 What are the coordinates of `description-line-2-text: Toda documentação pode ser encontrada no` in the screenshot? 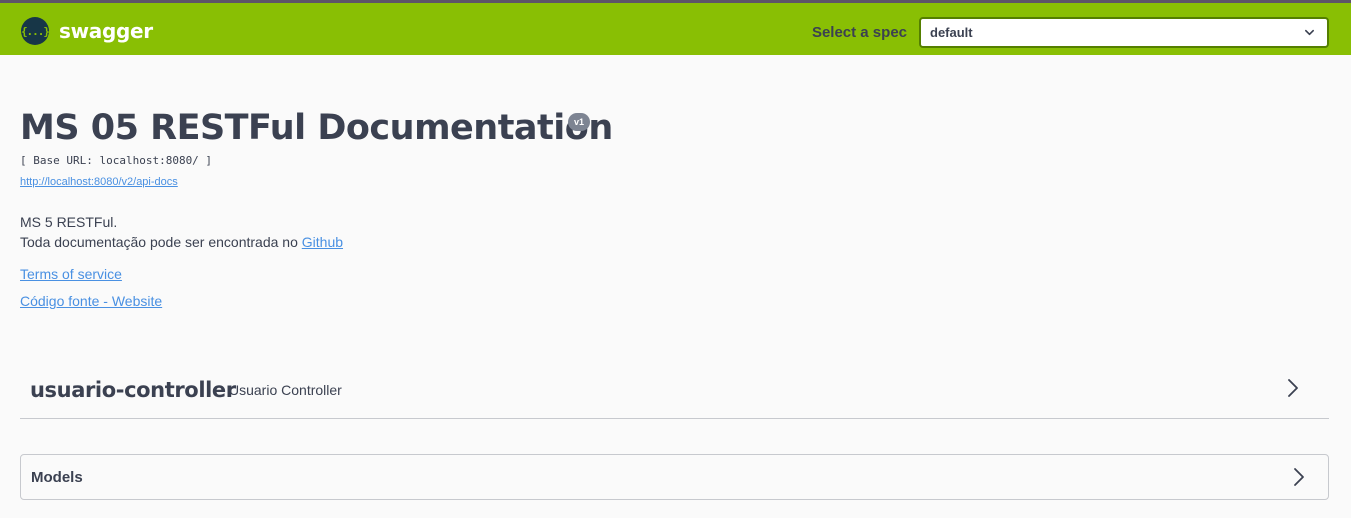 It's located at (161, 242).